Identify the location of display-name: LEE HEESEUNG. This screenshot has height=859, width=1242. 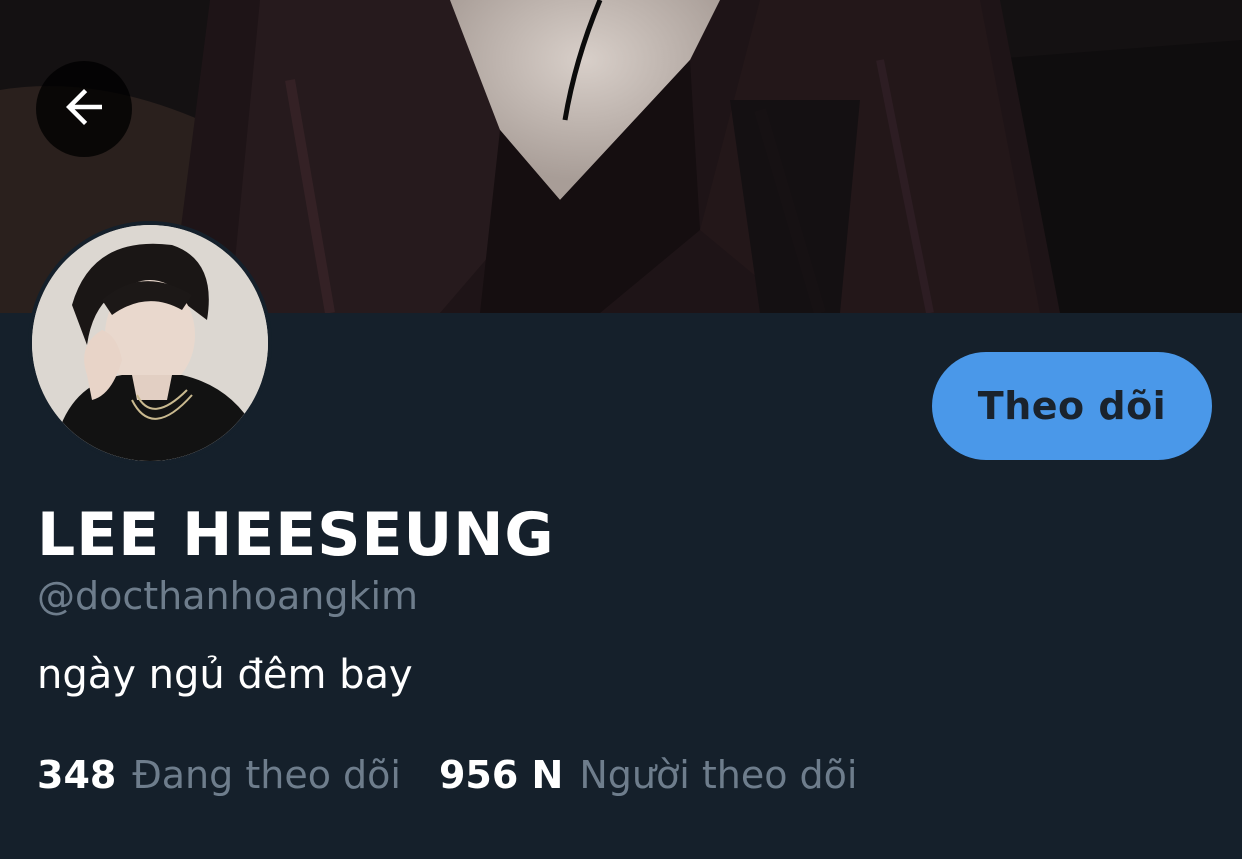
(296, 535).